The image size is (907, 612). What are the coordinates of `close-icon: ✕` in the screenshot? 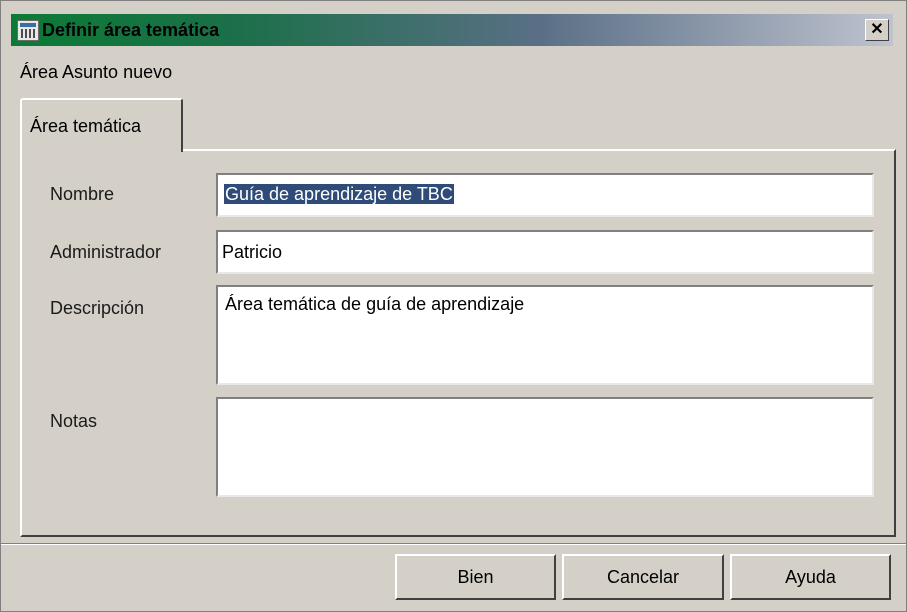 It's located at (877, 29).